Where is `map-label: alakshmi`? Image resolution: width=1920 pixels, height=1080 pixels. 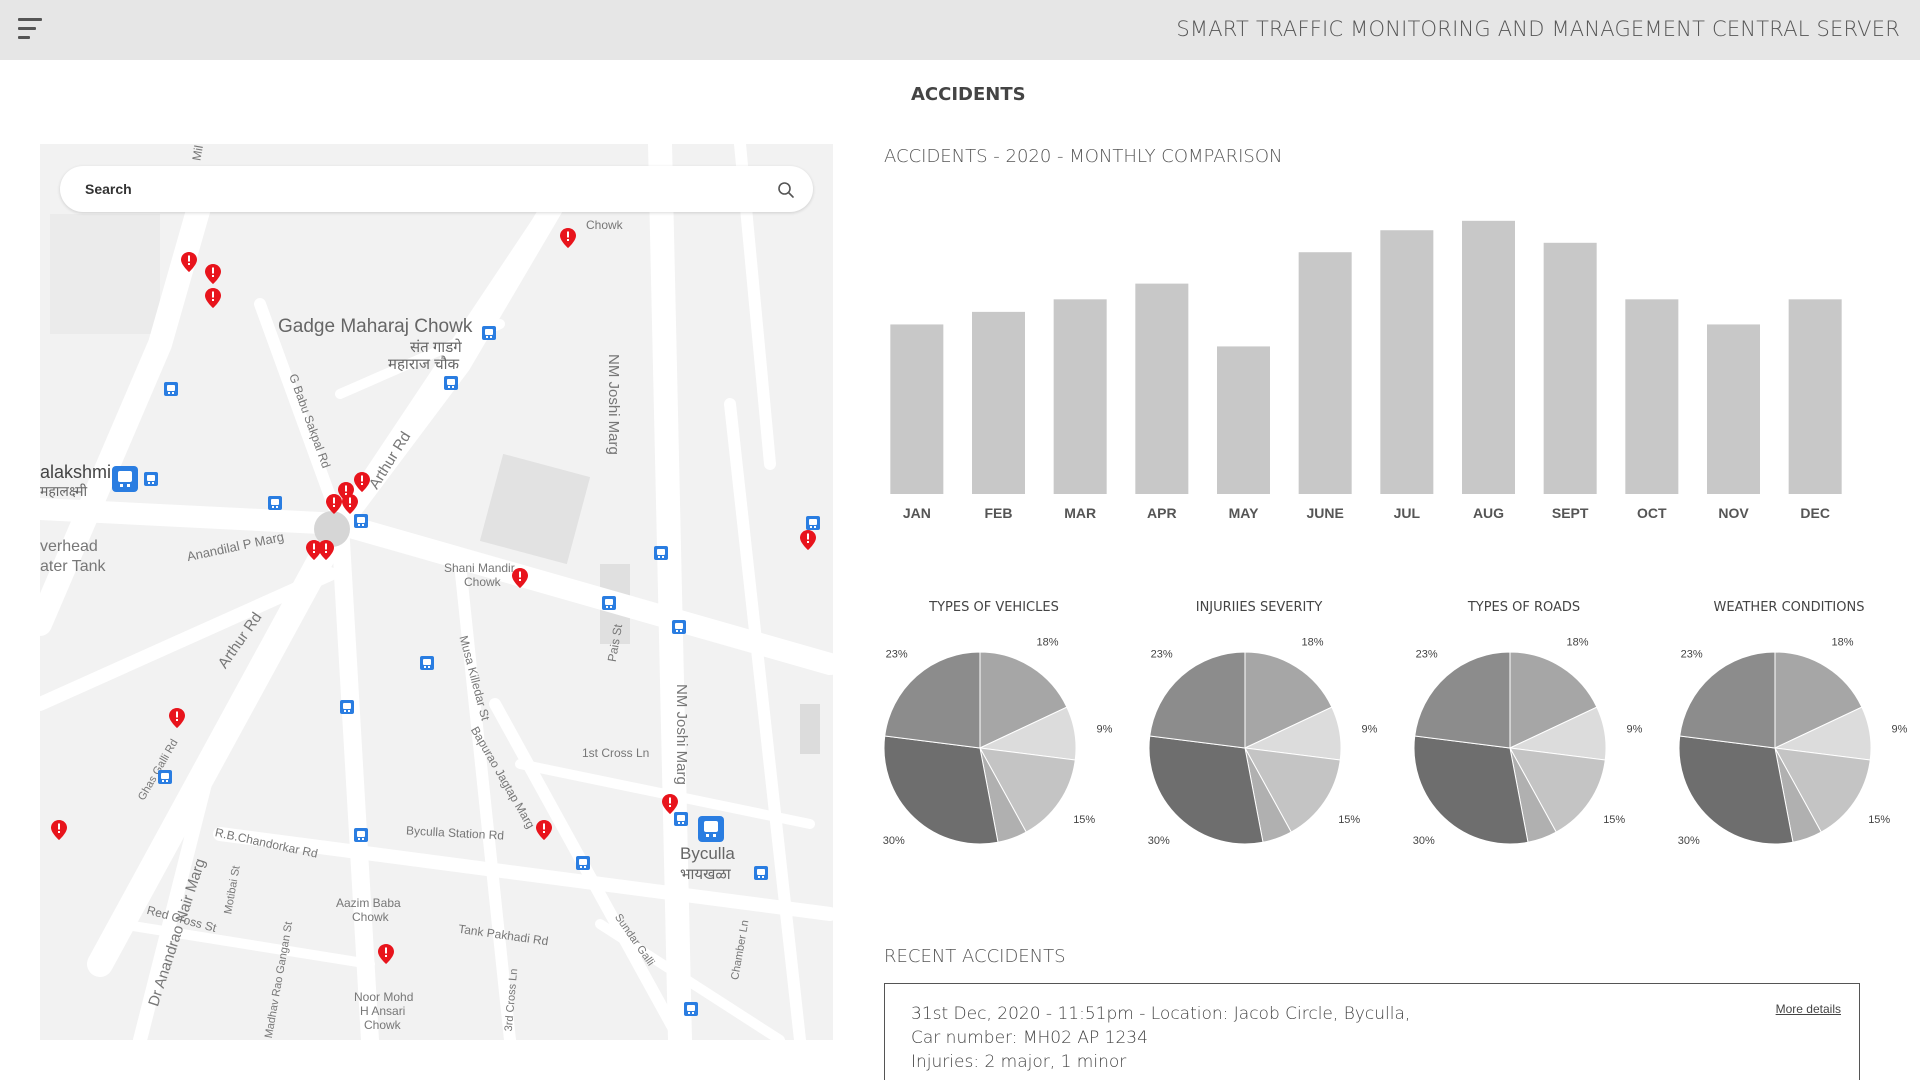
map-label: alakshmi is located at coordinates (76, 472).